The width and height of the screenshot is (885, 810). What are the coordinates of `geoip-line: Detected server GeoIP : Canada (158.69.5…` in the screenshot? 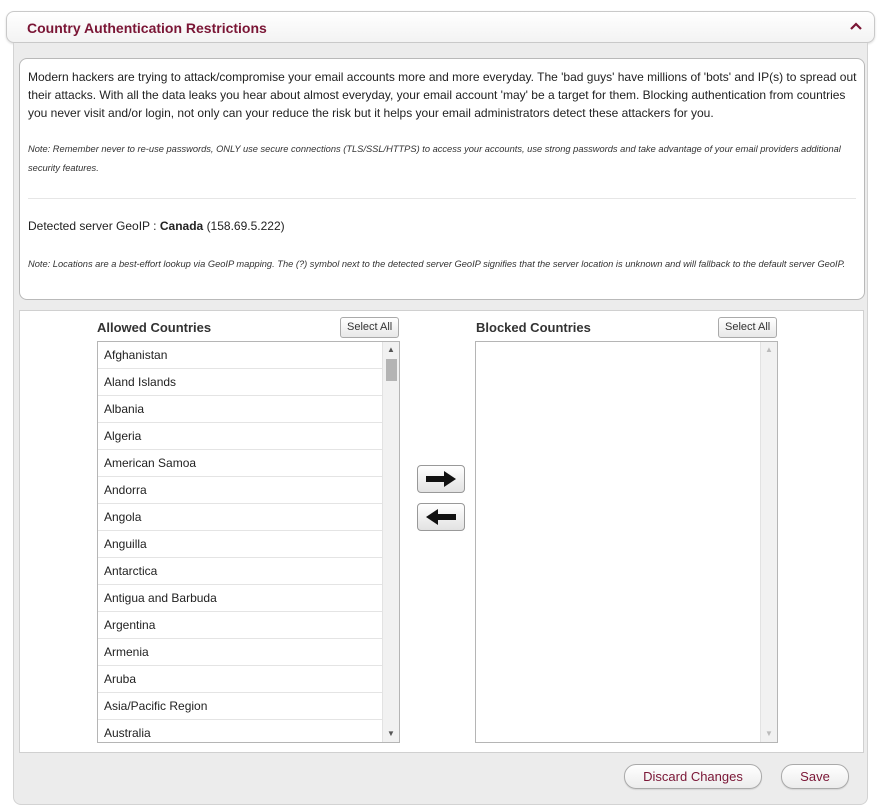 It's located at (156, 226).